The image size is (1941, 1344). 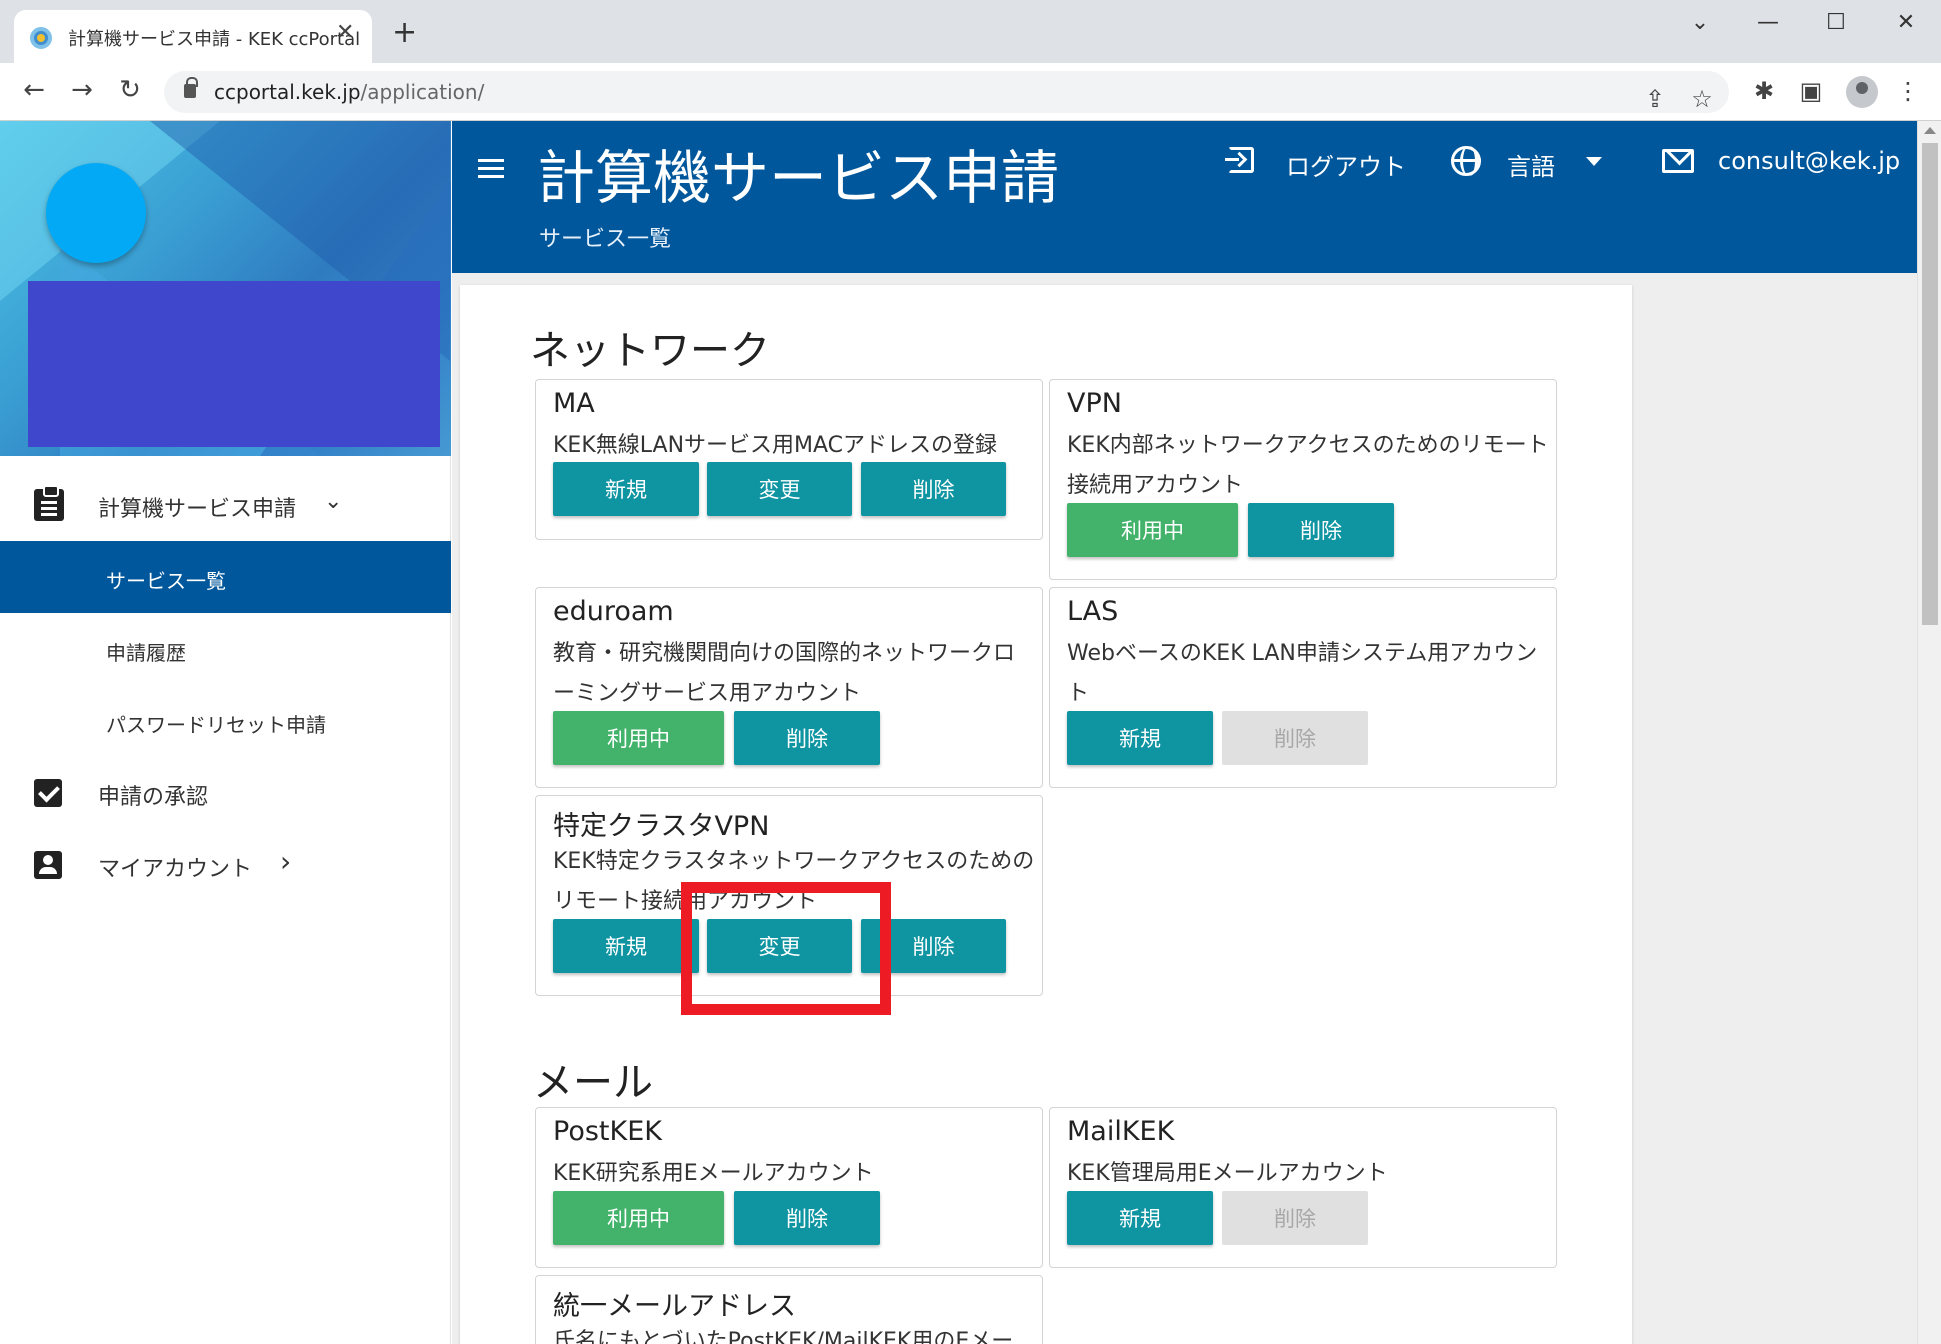 What do you see at coordinates (574, 403) in the screenshot?
I see `service-name: MA` at bounding box center [574, 403].